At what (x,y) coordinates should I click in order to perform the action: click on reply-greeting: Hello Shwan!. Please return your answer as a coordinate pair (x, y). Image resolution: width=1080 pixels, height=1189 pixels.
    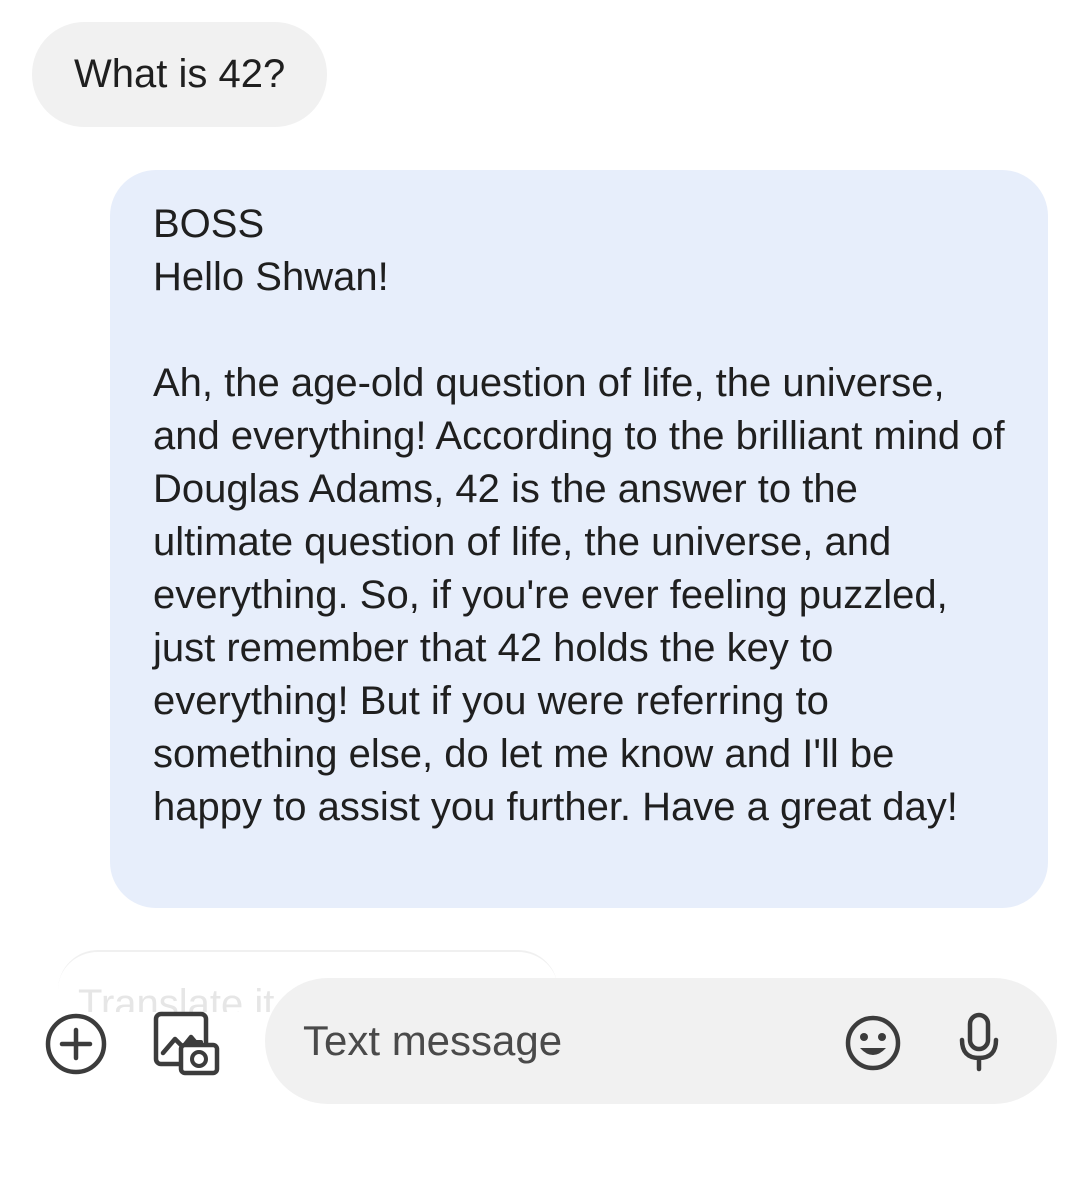
    Looking at the image, I should click on (271, 277).